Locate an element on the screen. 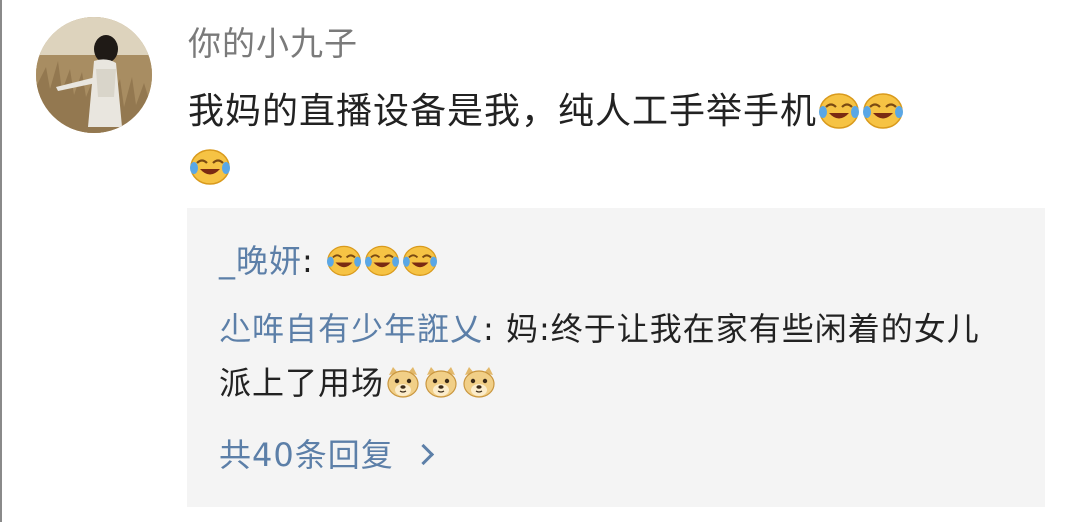 The height and width of the screenshot is (522, 1080). comment-text: 我妈的直播设备是我，纯人工手举手机 is located at coordinates (503, 111).